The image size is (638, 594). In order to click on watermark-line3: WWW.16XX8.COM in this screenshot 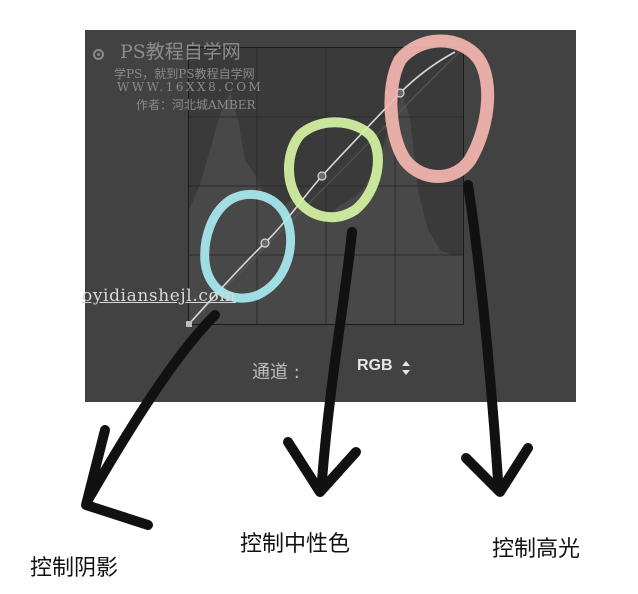, I will do `click(190, 87)`.